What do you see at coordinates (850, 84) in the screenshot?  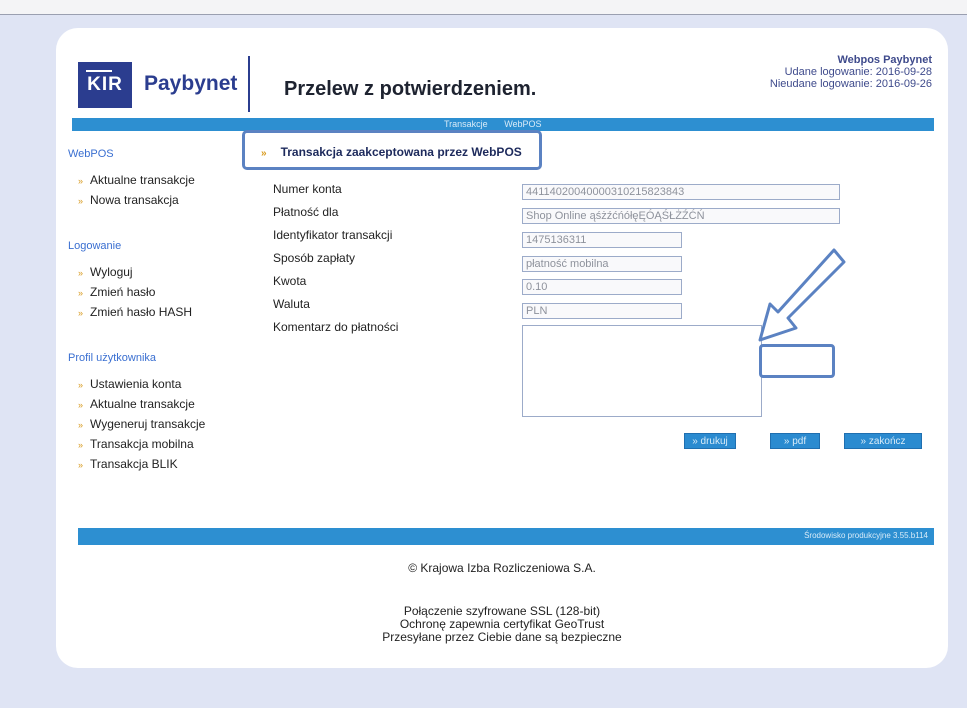 I see `login-failed-date: Nieudane logowanie: 2016-09-26` at bounding box center [850, 84].